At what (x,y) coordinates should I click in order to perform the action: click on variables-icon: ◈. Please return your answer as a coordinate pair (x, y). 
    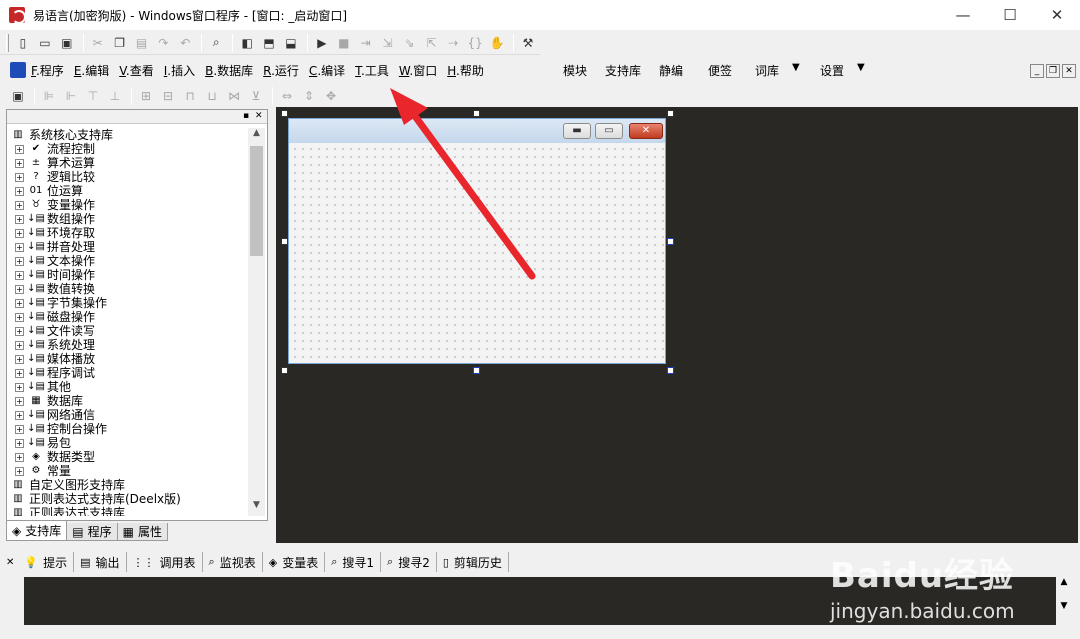
    Looking at the image, I should click on (273, 562).